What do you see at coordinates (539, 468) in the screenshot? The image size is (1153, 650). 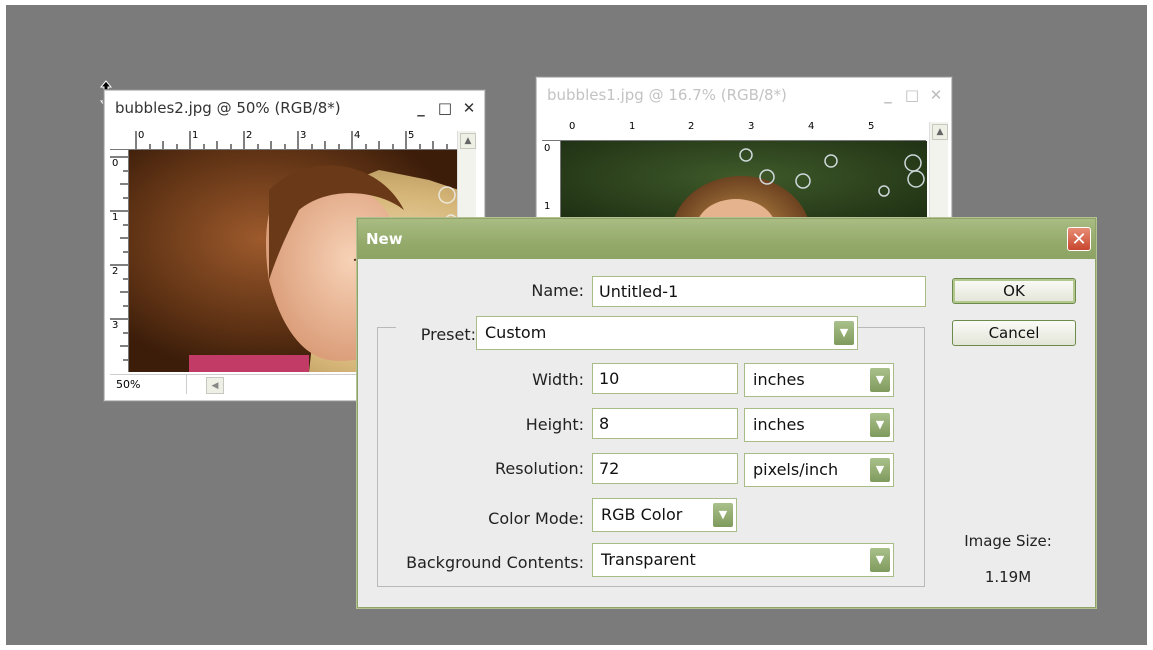 I see `resolution-label: Resolution:` at bounding box center [539, 468].